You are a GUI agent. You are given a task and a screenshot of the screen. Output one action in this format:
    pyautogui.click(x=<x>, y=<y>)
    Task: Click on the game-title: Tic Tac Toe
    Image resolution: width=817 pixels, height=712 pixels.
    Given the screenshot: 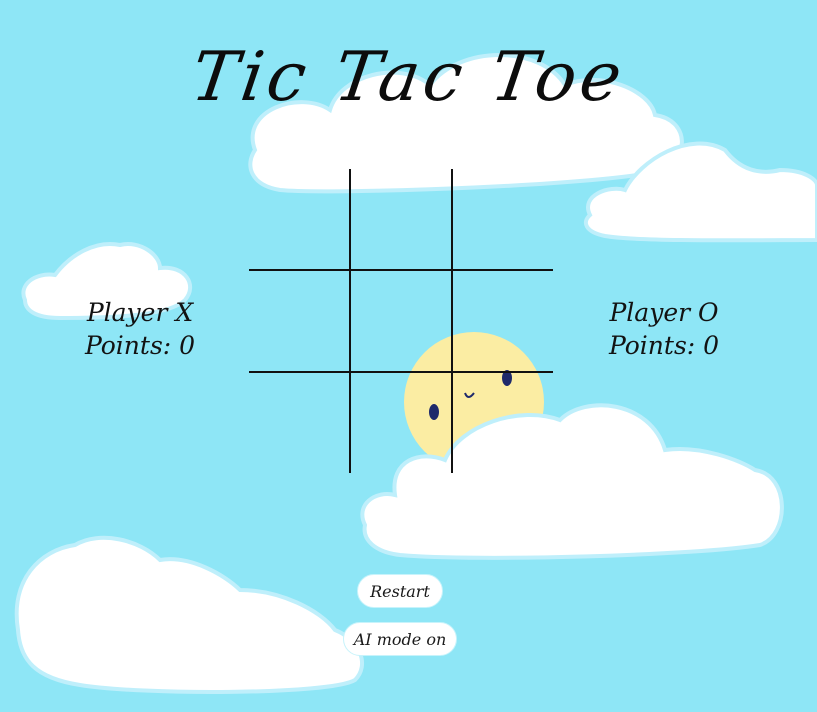 What is the action you would take?
    pyautogui.click(x=408, y=77)
    